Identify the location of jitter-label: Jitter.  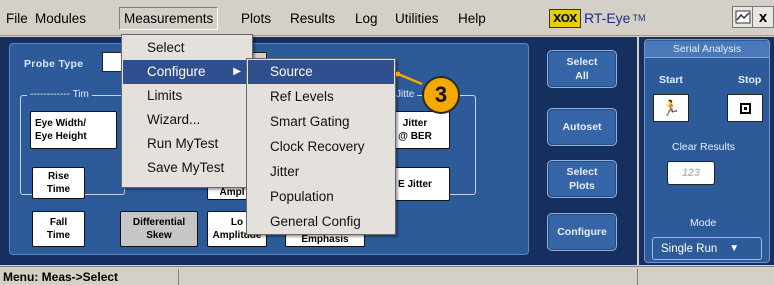
(415, 123).